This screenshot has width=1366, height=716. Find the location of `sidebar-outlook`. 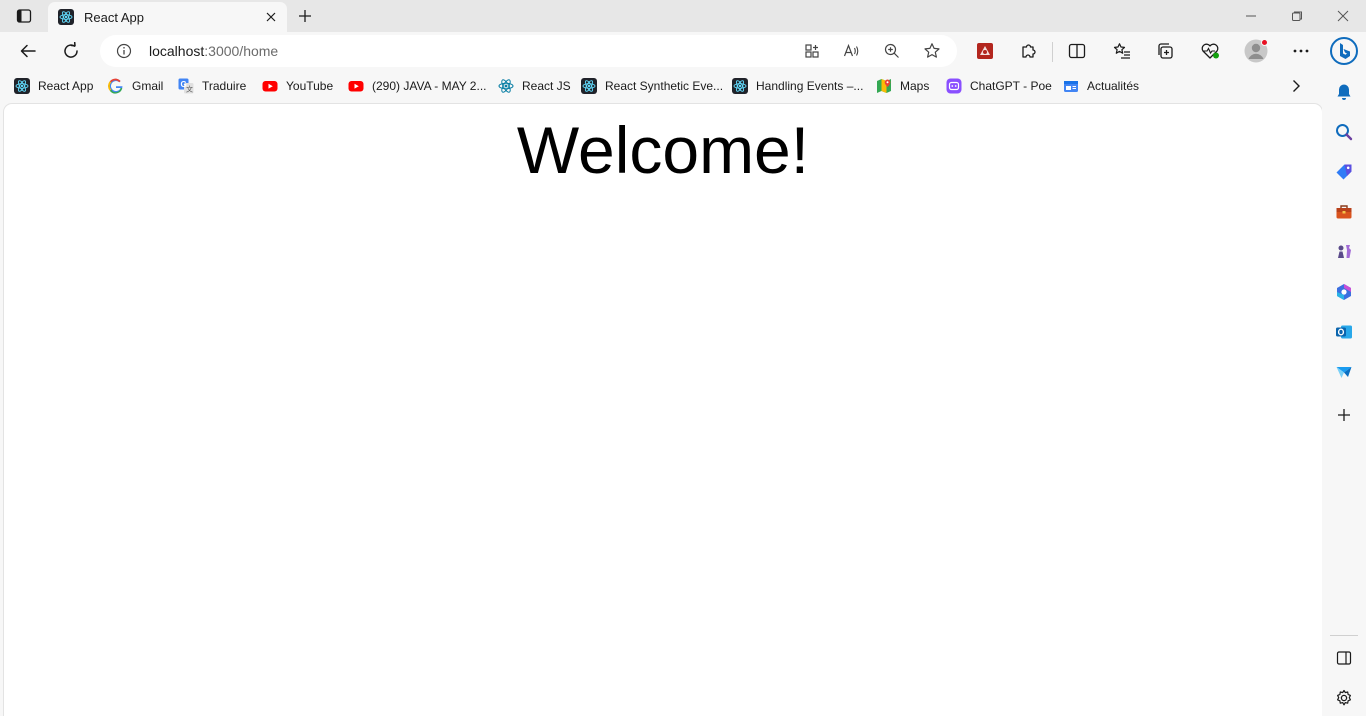

sidebar-outlook is located at coordinates (1344, 332).